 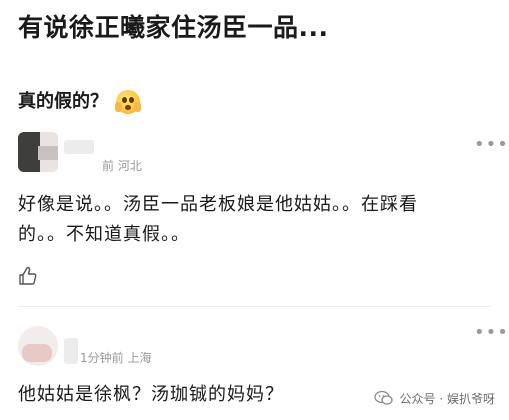 I want to click on shocked-face-emoji-icon, so click(x=128, y=102).